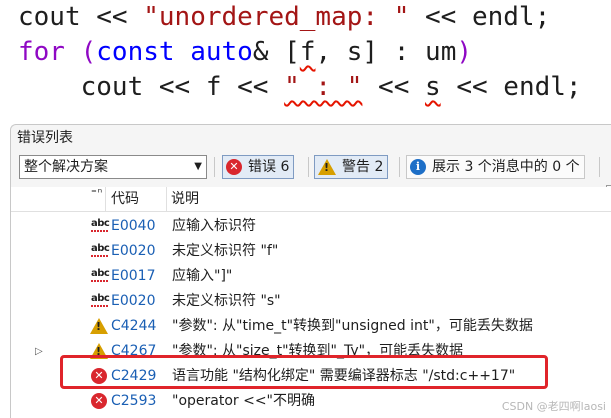  Describe the element at coordinates (323, 87) in the screenshot. I see `string-literal: "` at that location.